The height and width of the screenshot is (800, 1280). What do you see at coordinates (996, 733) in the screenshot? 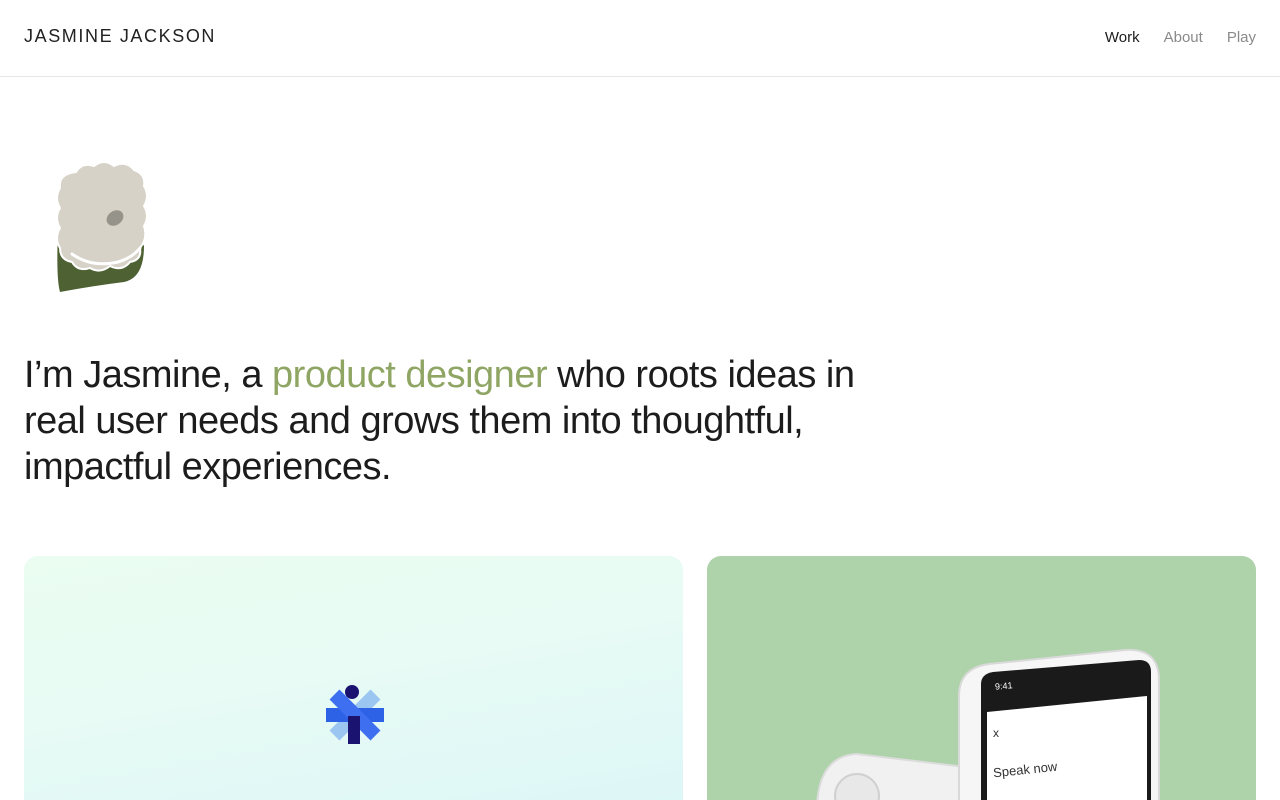
I see `phone-close-icon: x` at bounding box center [996, 733].